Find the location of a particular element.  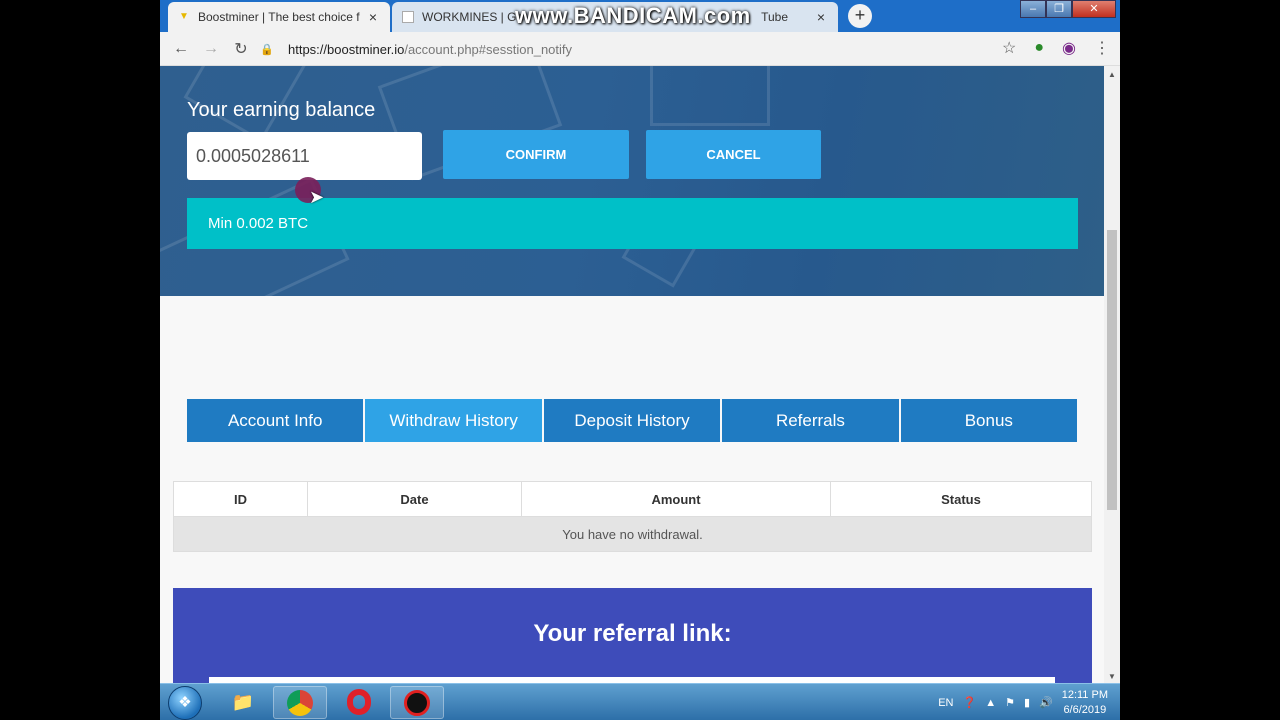

network-signal-icon: ▮ is located at coordinates (1027, 702).